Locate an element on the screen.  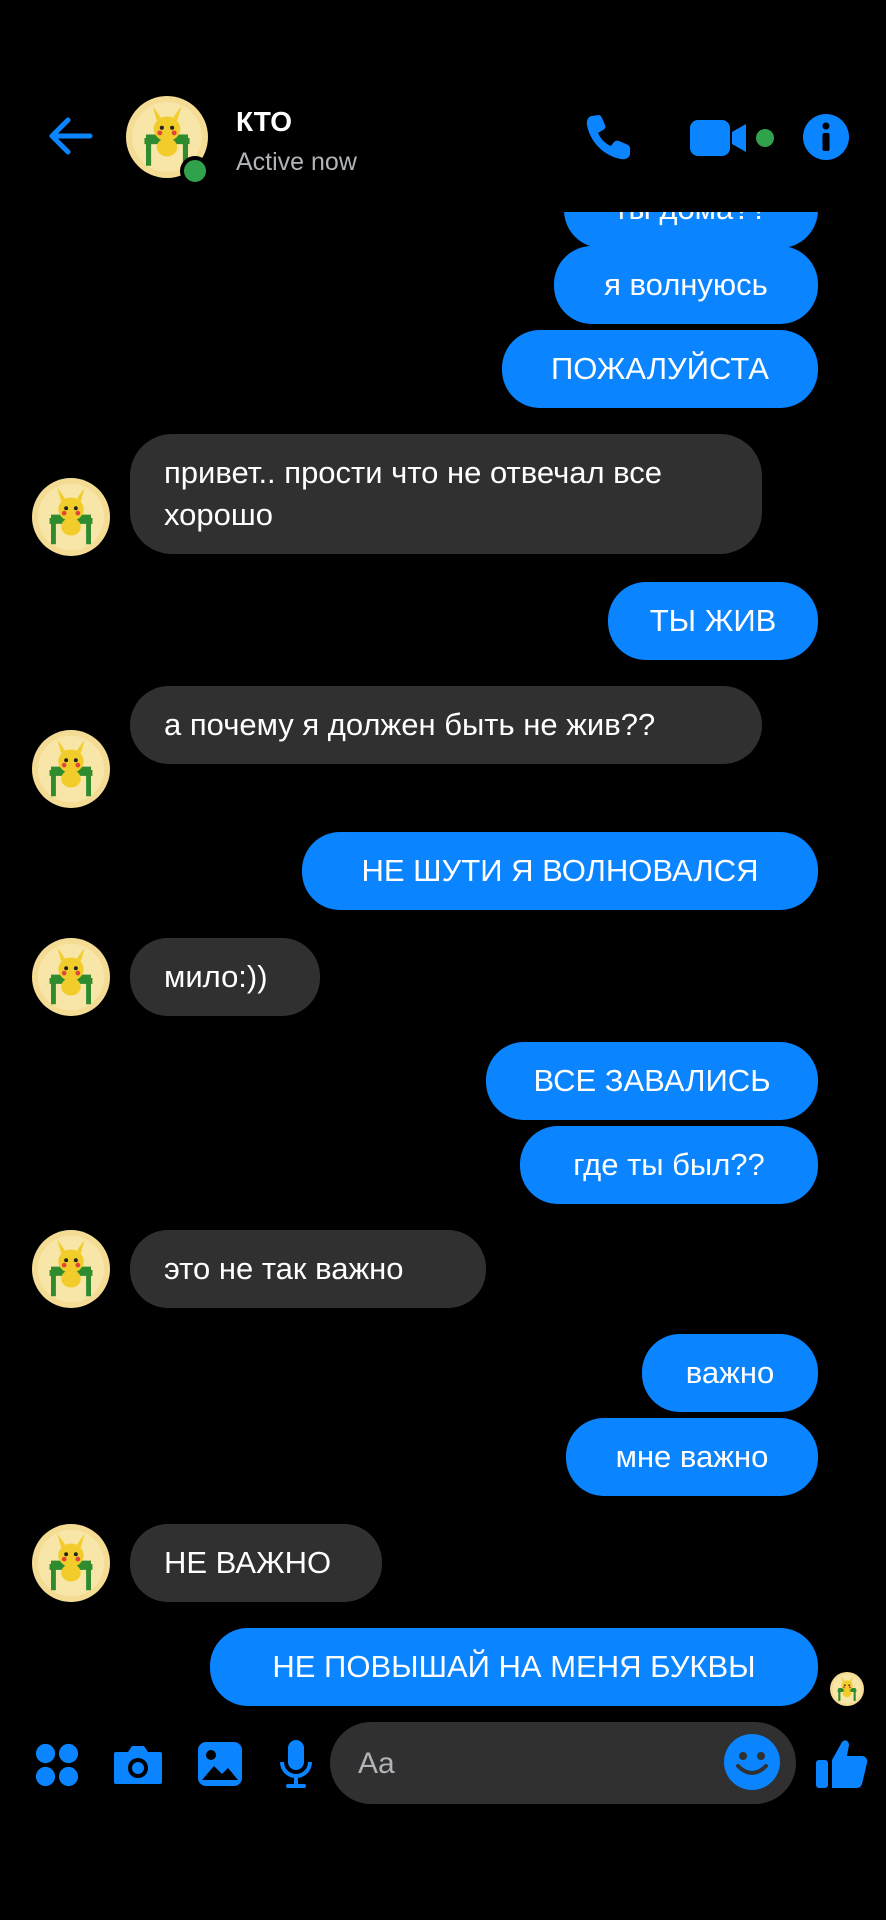
incoming-message: это не так важно is located at coordinates (308, 1269).